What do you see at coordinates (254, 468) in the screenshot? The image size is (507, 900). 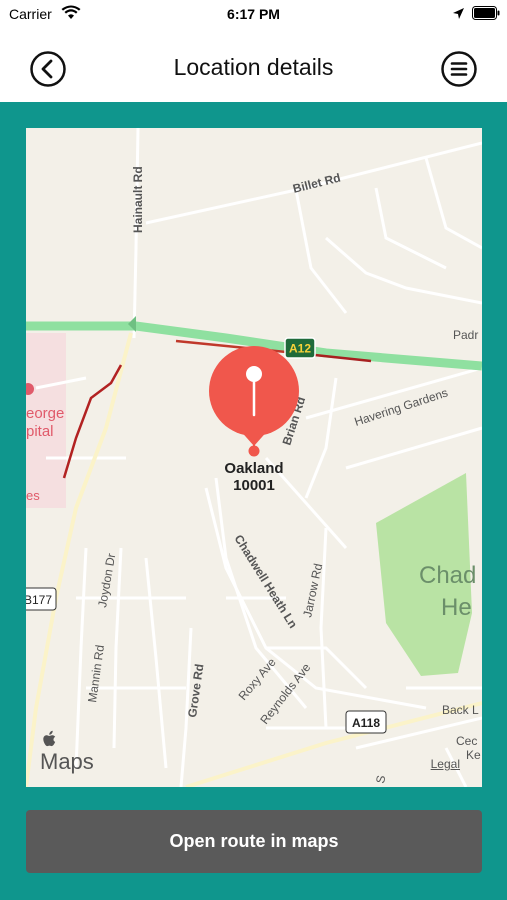 I see `pin-name: Oakland` at bounding box center [254, 468].